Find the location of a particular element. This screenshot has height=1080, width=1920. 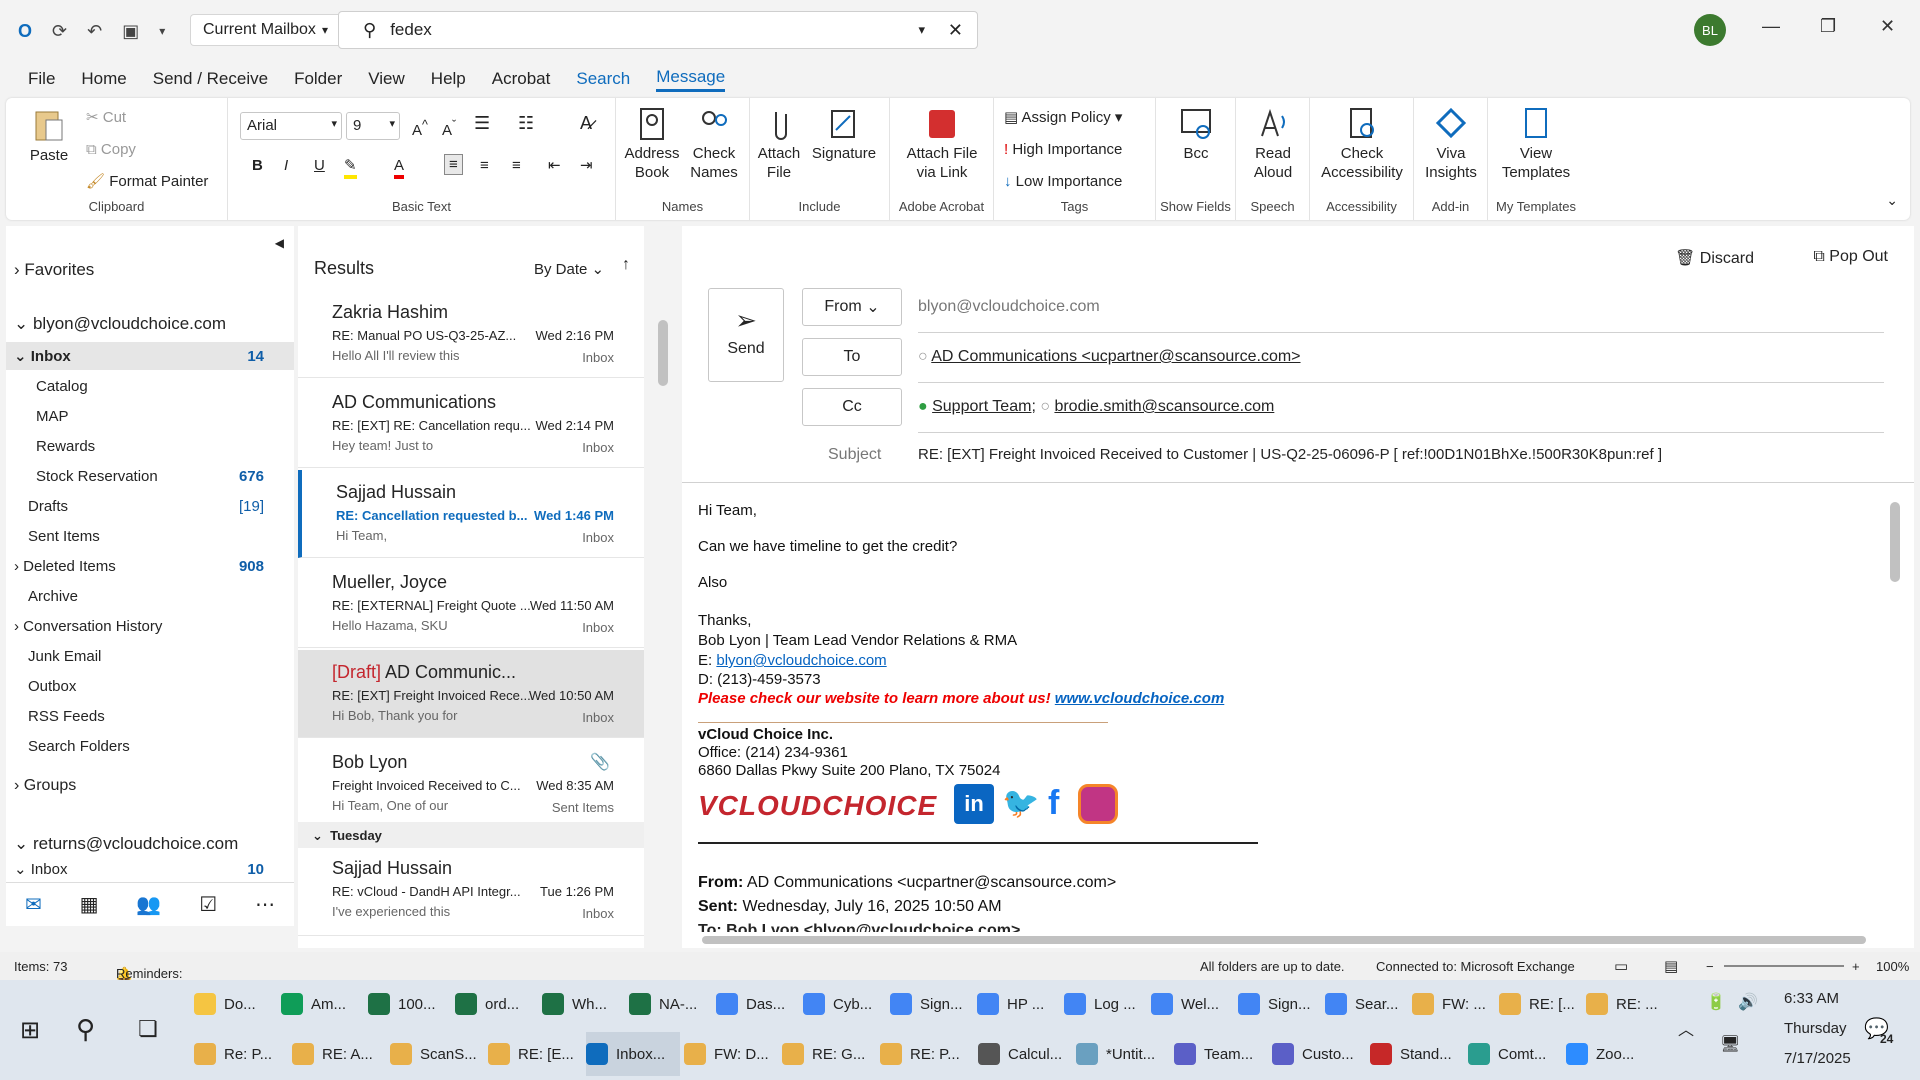

folder-inbox-returns: ⌄ Inbox 10 is located at coordinates (150, 869).